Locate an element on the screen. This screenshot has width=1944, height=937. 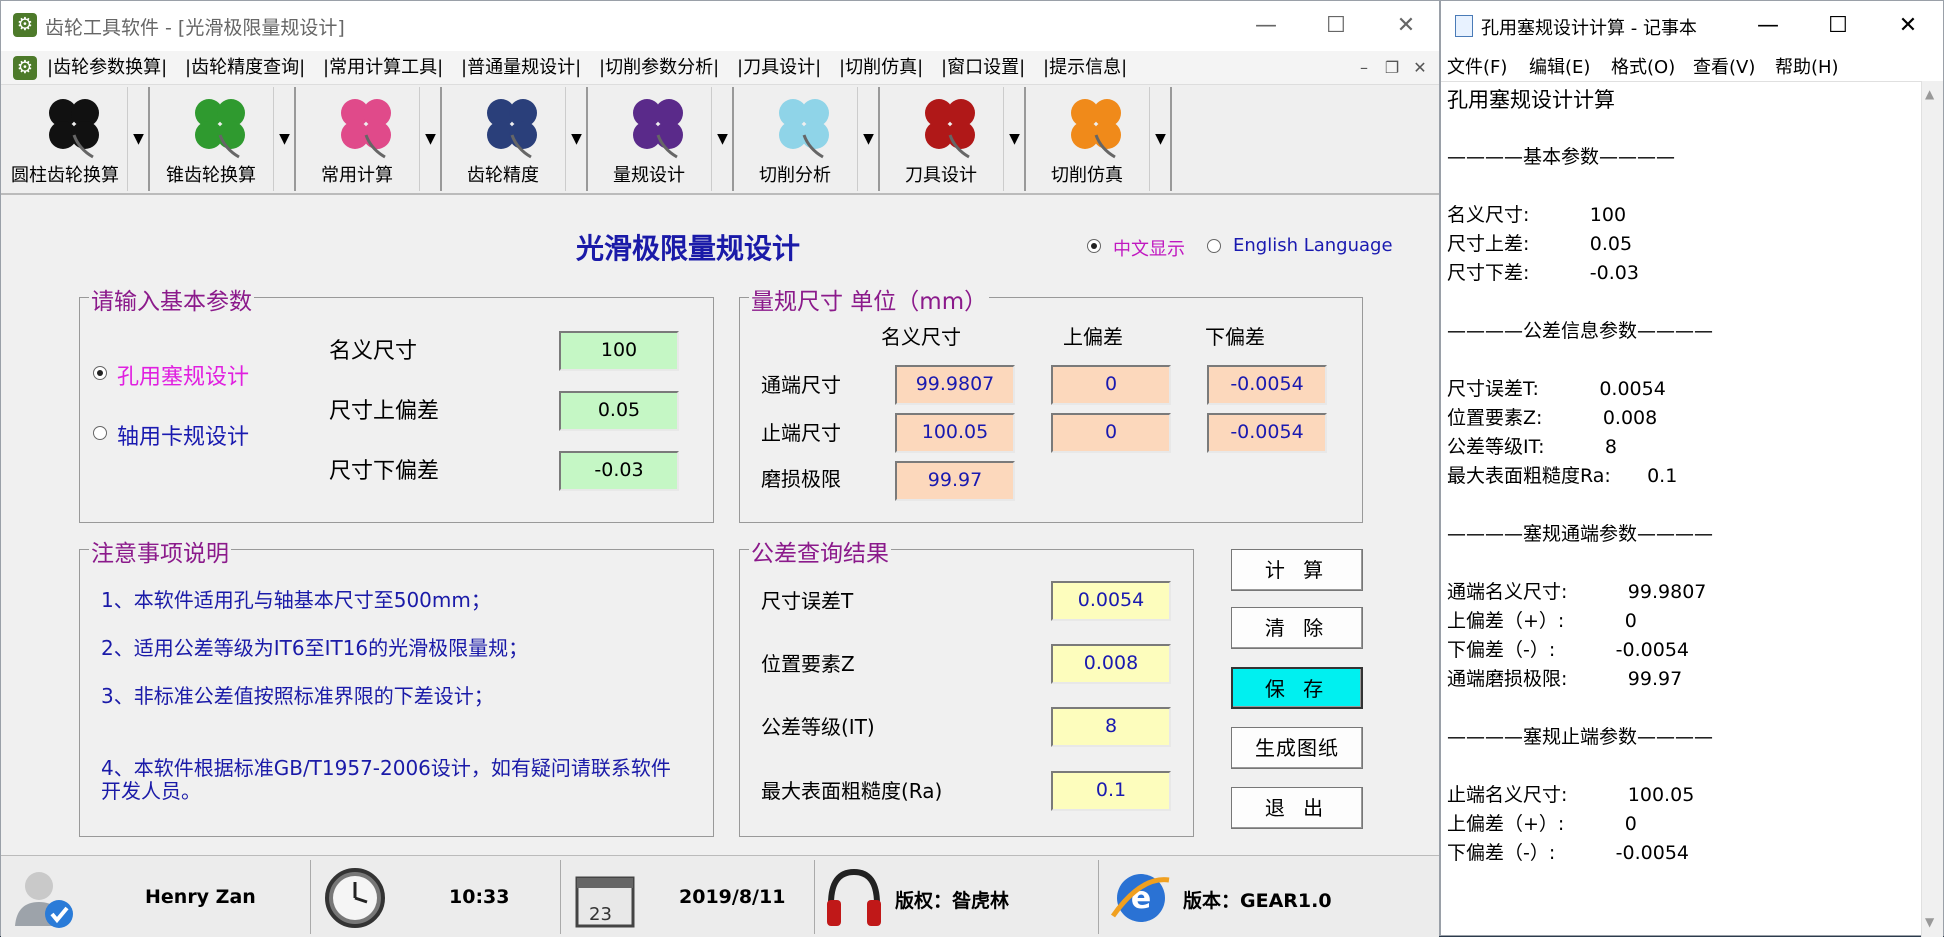
status-date-text: 2019/8/11 is located at coordinates (732, 897).